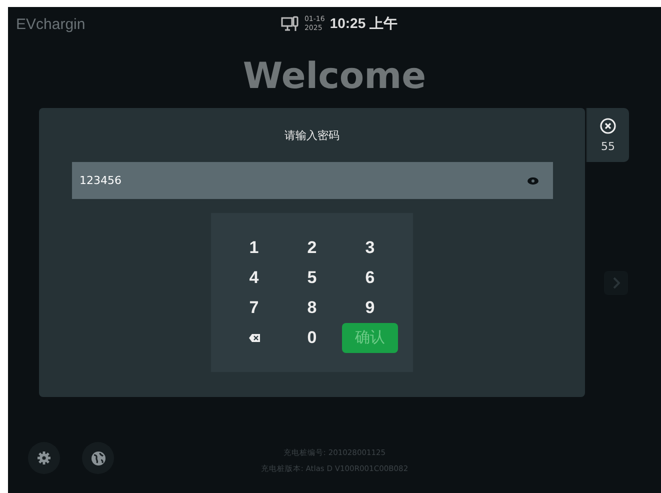 The height and width of the screenshot is (493, 661). I want to click on chevron-right-icon, so click(616, 283).